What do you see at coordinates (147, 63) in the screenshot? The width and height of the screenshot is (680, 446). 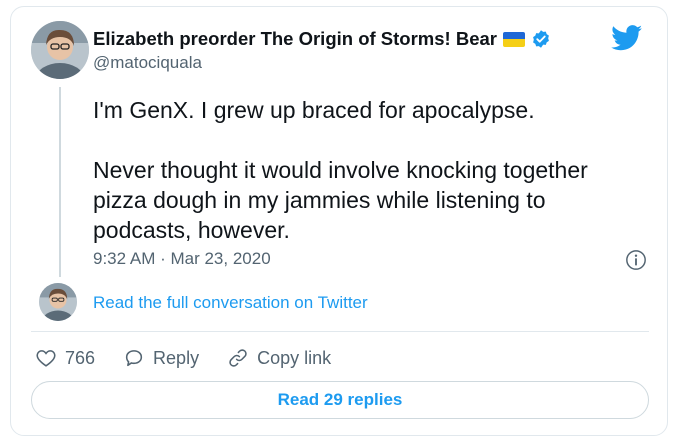 I see `author-handle: @matociquala` at bounding box center [147, 63].